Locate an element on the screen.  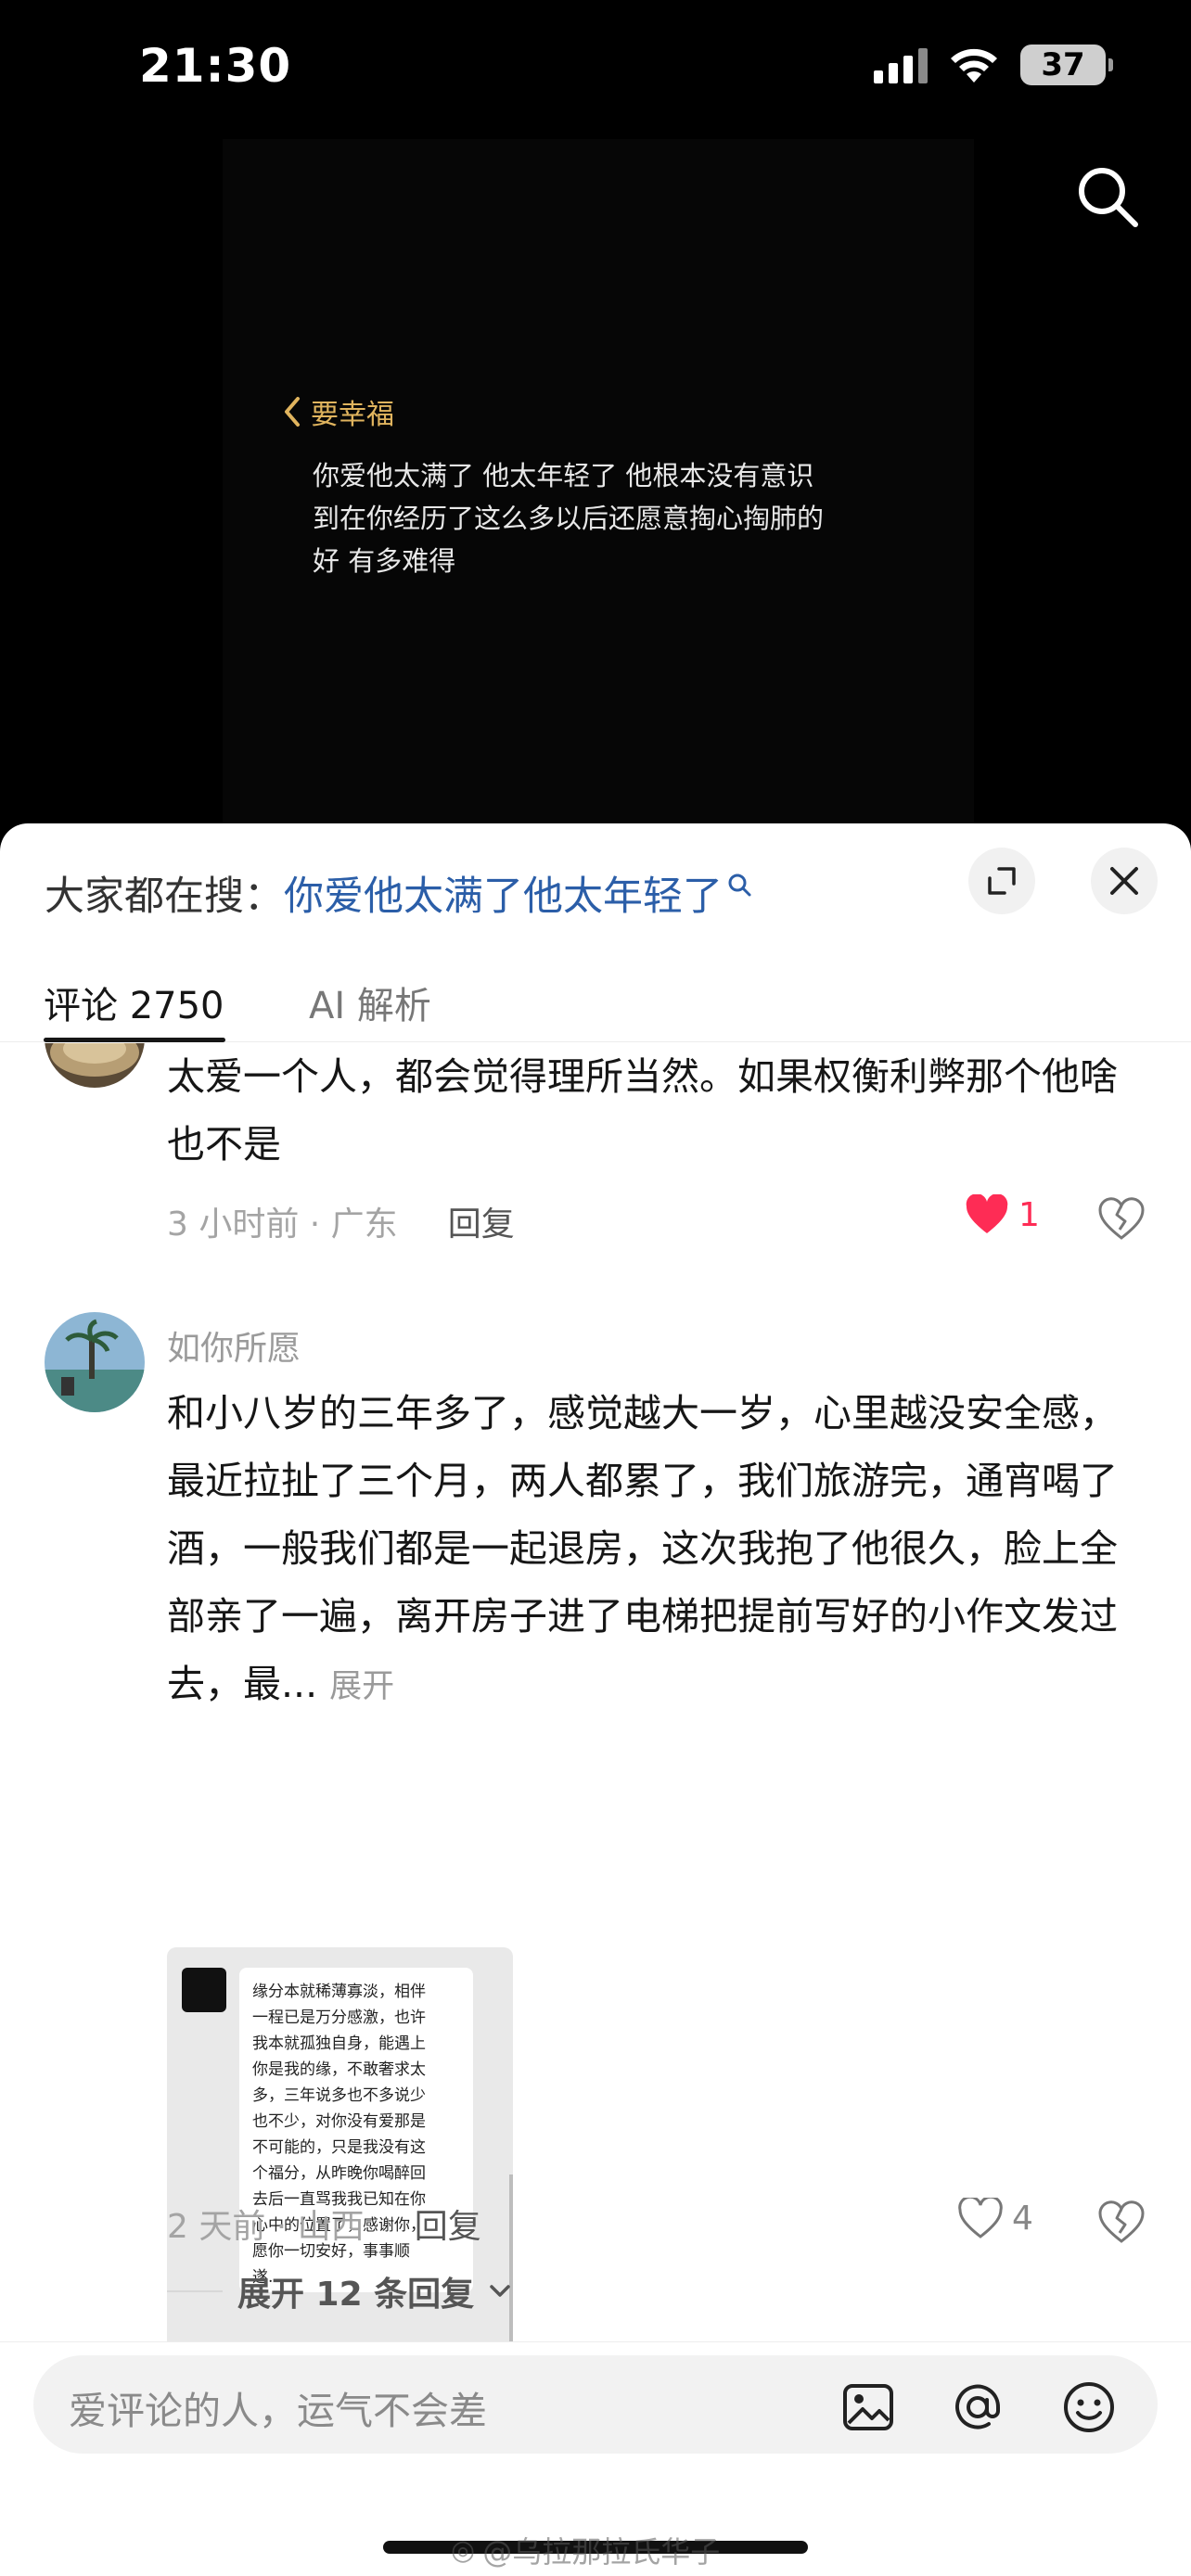
expand-sheet-button is located at coordinates (1001, 881).